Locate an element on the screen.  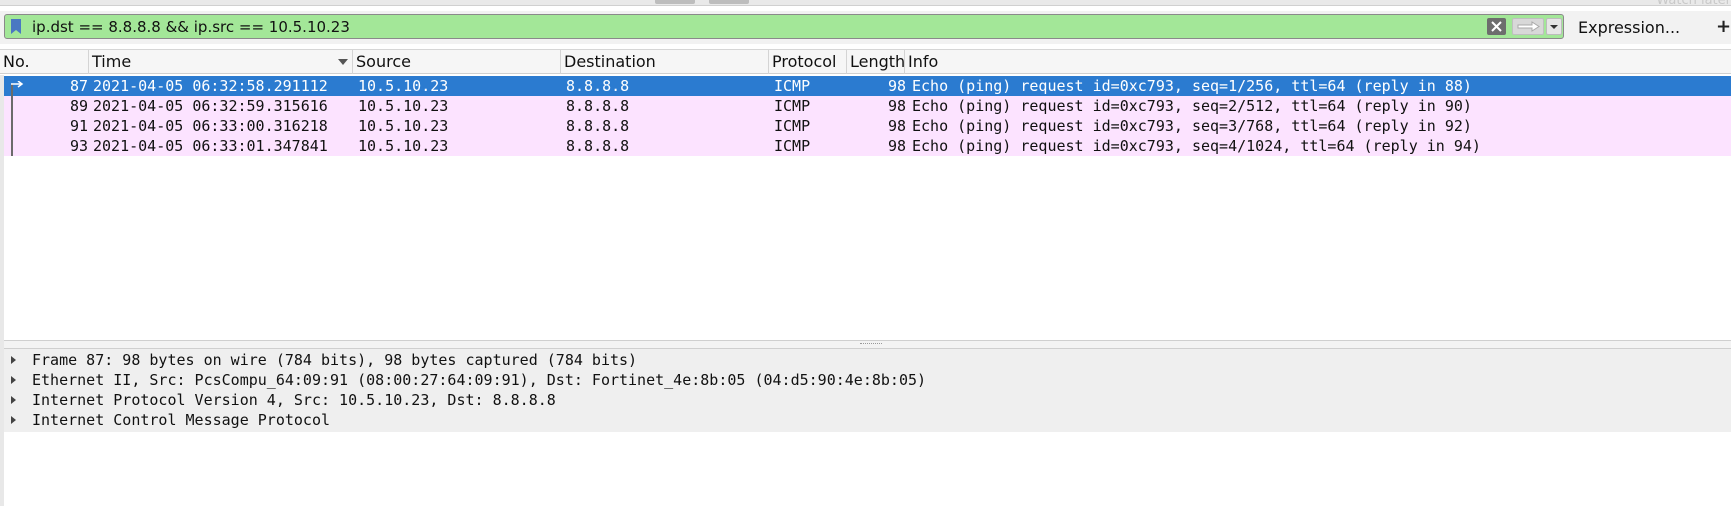
packet-time: 2021-04-05 06:32:59.315616 is located at coordinates (210, 106).